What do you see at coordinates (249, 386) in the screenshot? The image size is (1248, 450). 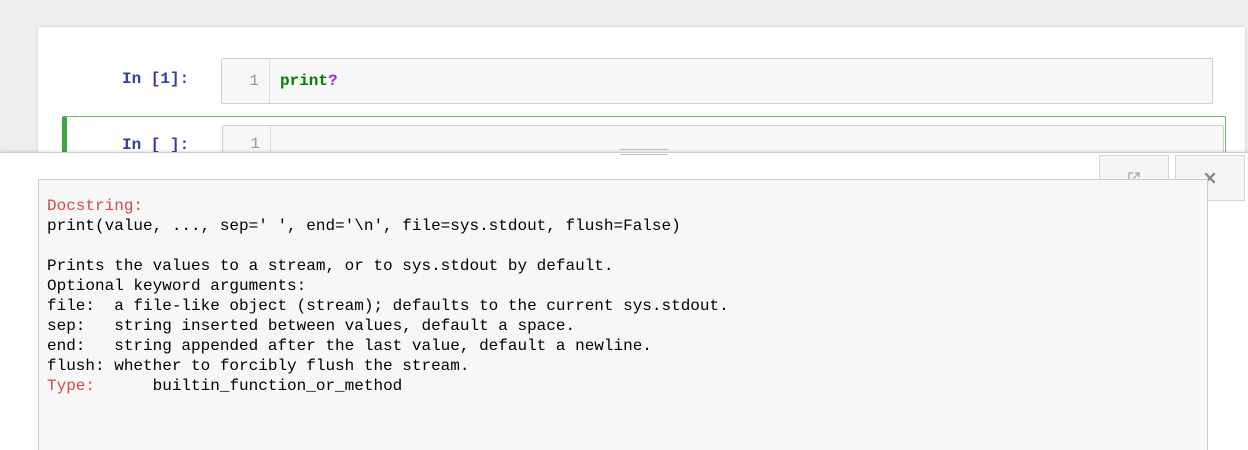 I see `type-value: builtin_function_or_method` at bounding box center [249, 386].